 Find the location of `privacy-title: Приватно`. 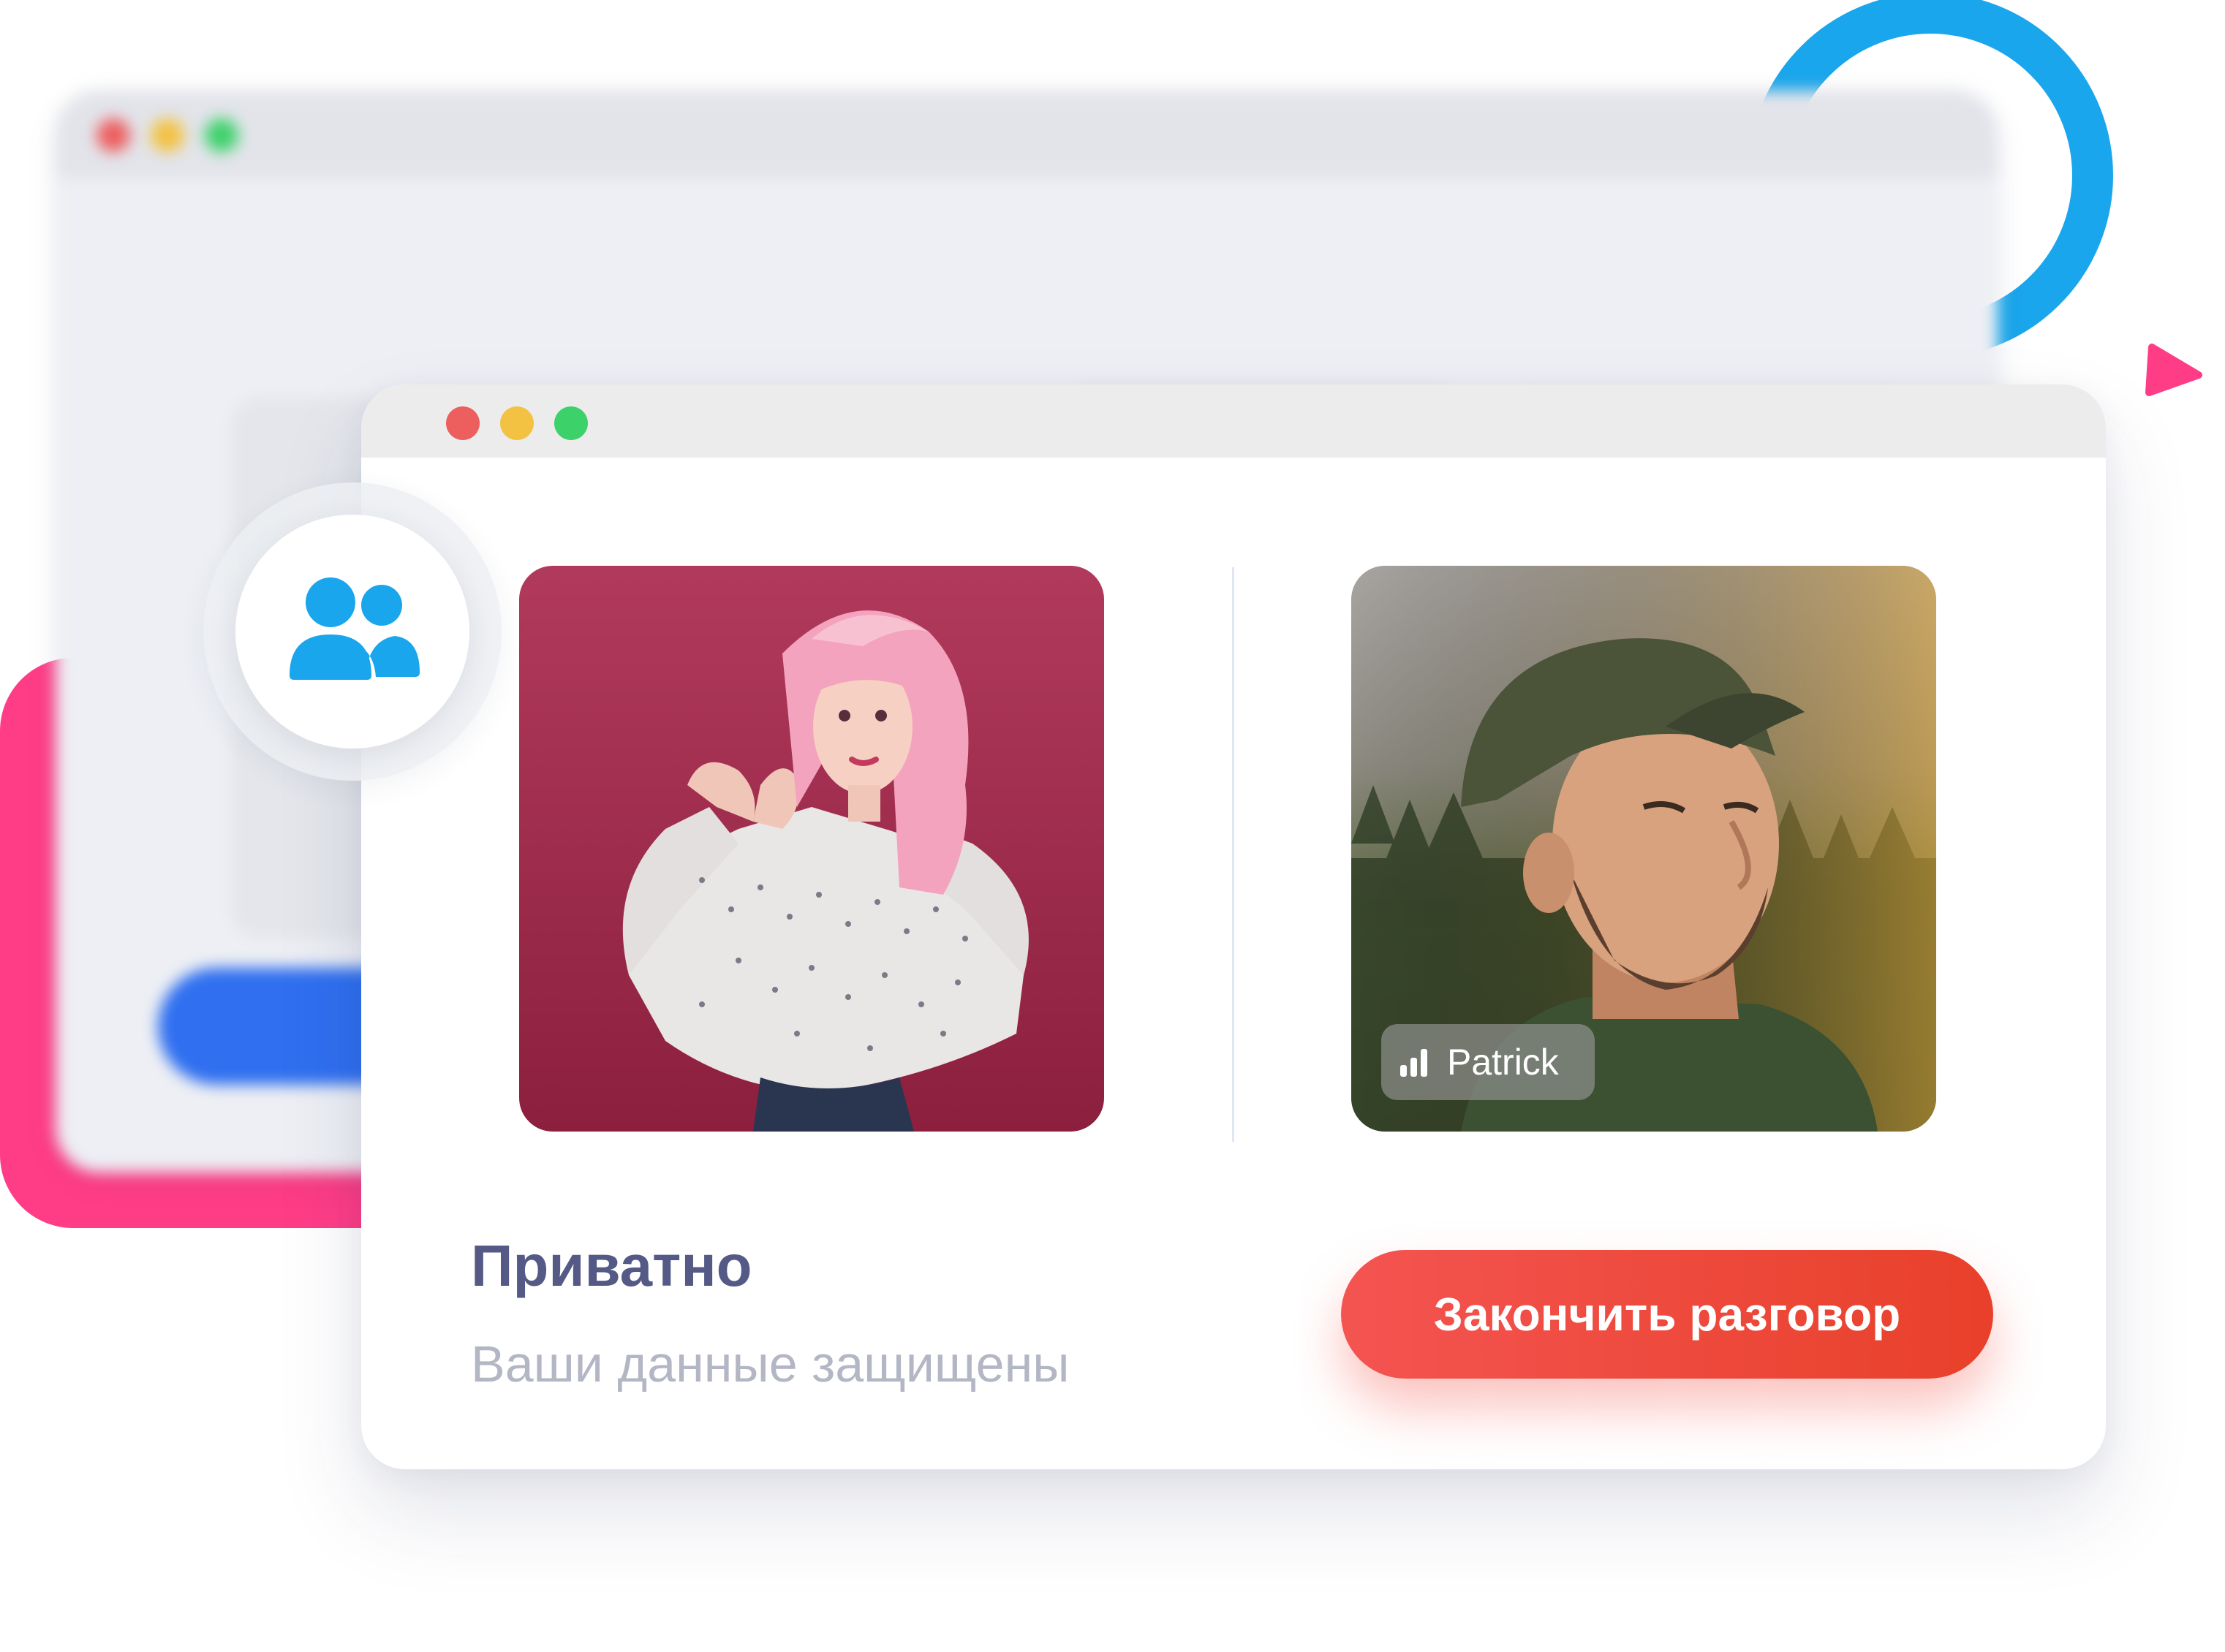

privacy-title: Приватно is located at coordinates (611, 1265).